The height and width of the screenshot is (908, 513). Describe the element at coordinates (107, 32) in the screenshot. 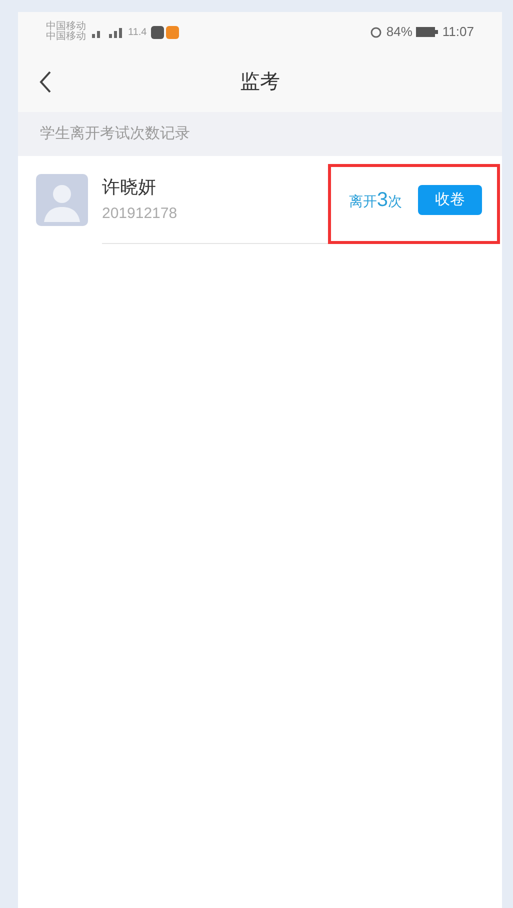

I see `signal-icon` at that location.